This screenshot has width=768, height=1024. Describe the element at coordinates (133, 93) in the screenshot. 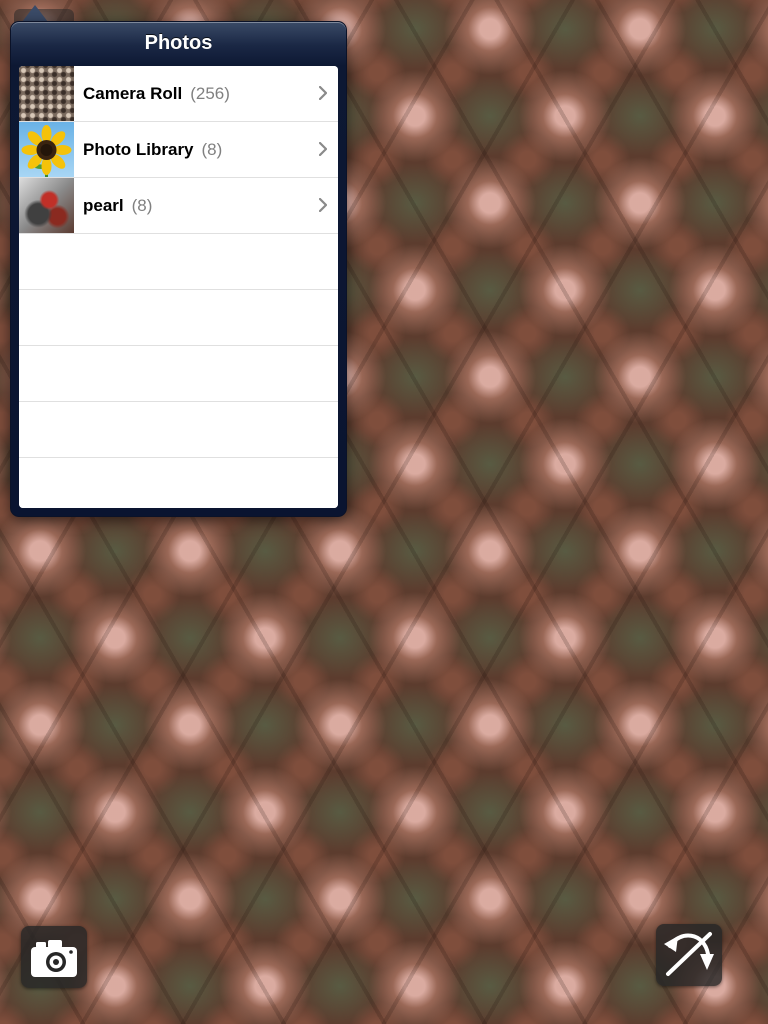

I see `album-name: Camera Roll` at that location.